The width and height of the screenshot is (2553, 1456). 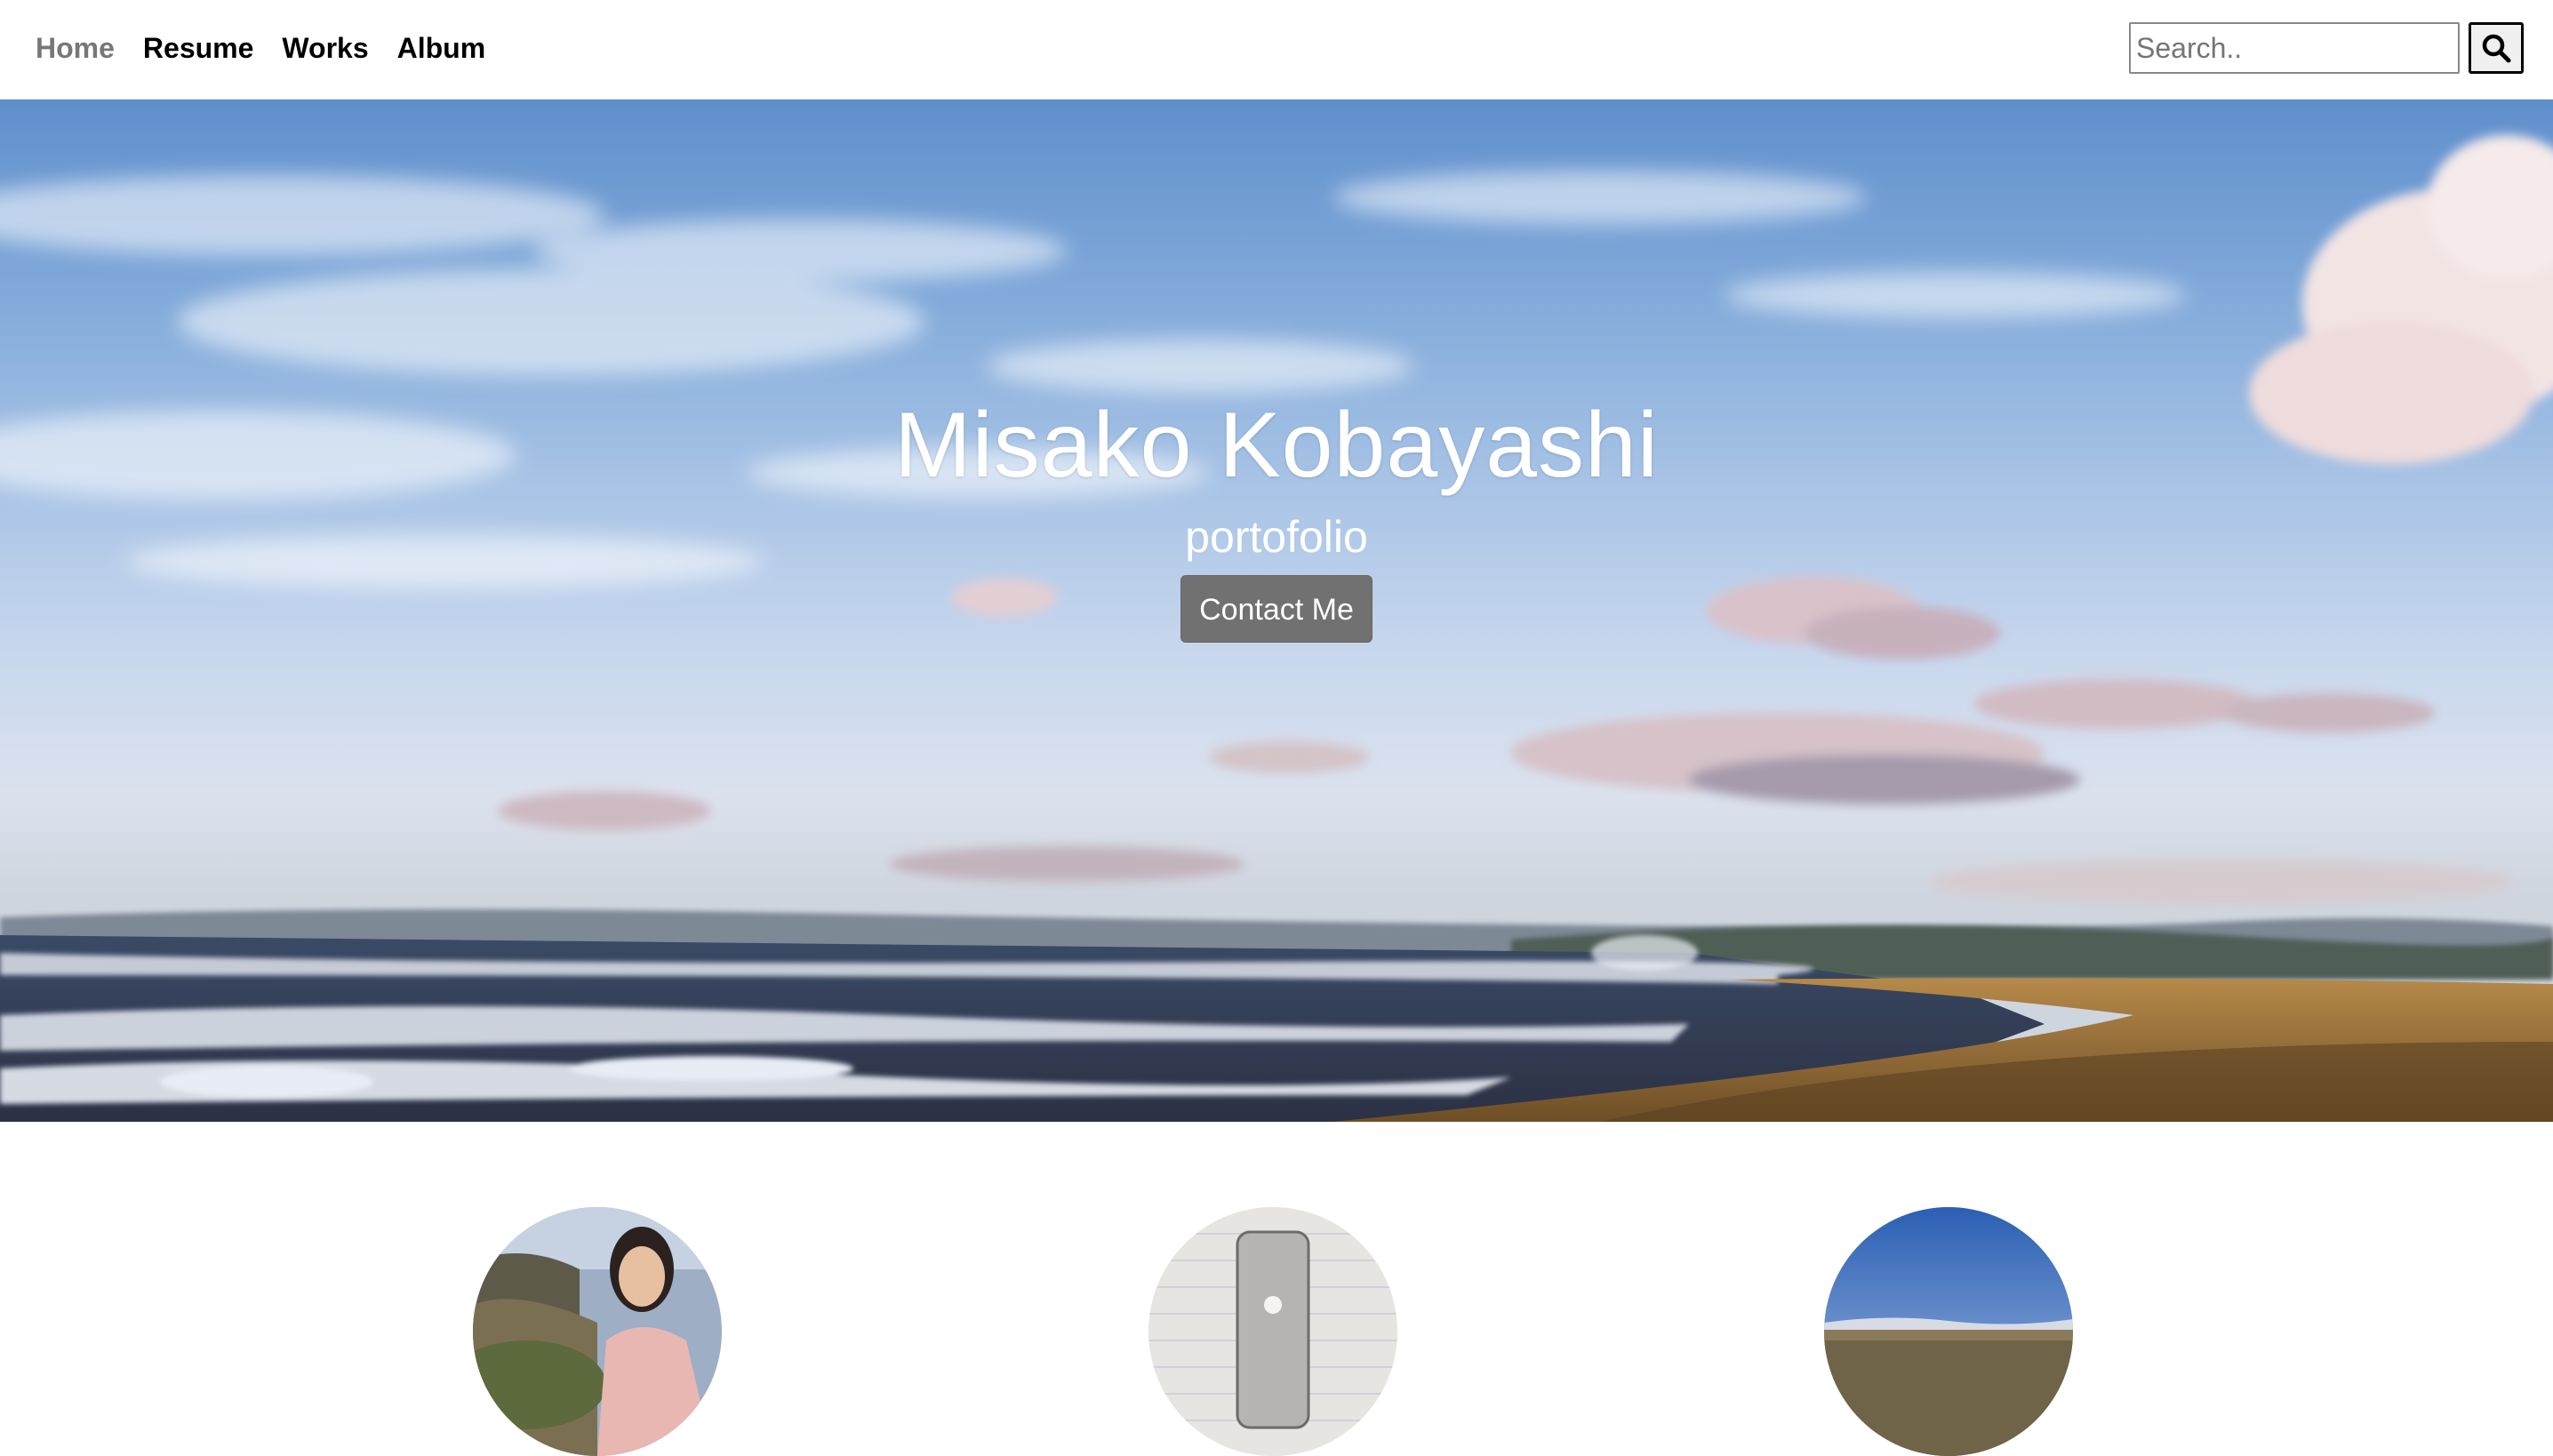 I want to click on card-image-sketch, so click(x=1272, y=1331).